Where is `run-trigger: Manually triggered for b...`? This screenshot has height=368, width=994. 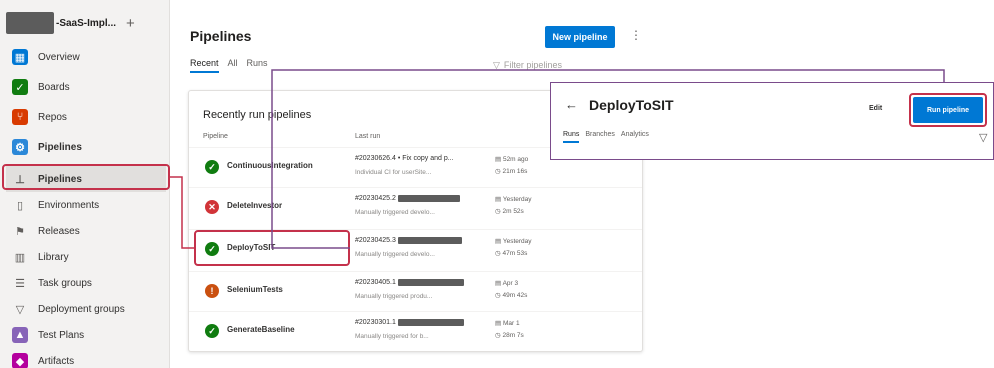 run-trigger: Manually triggered for b... is located at coordinates (392, 336).